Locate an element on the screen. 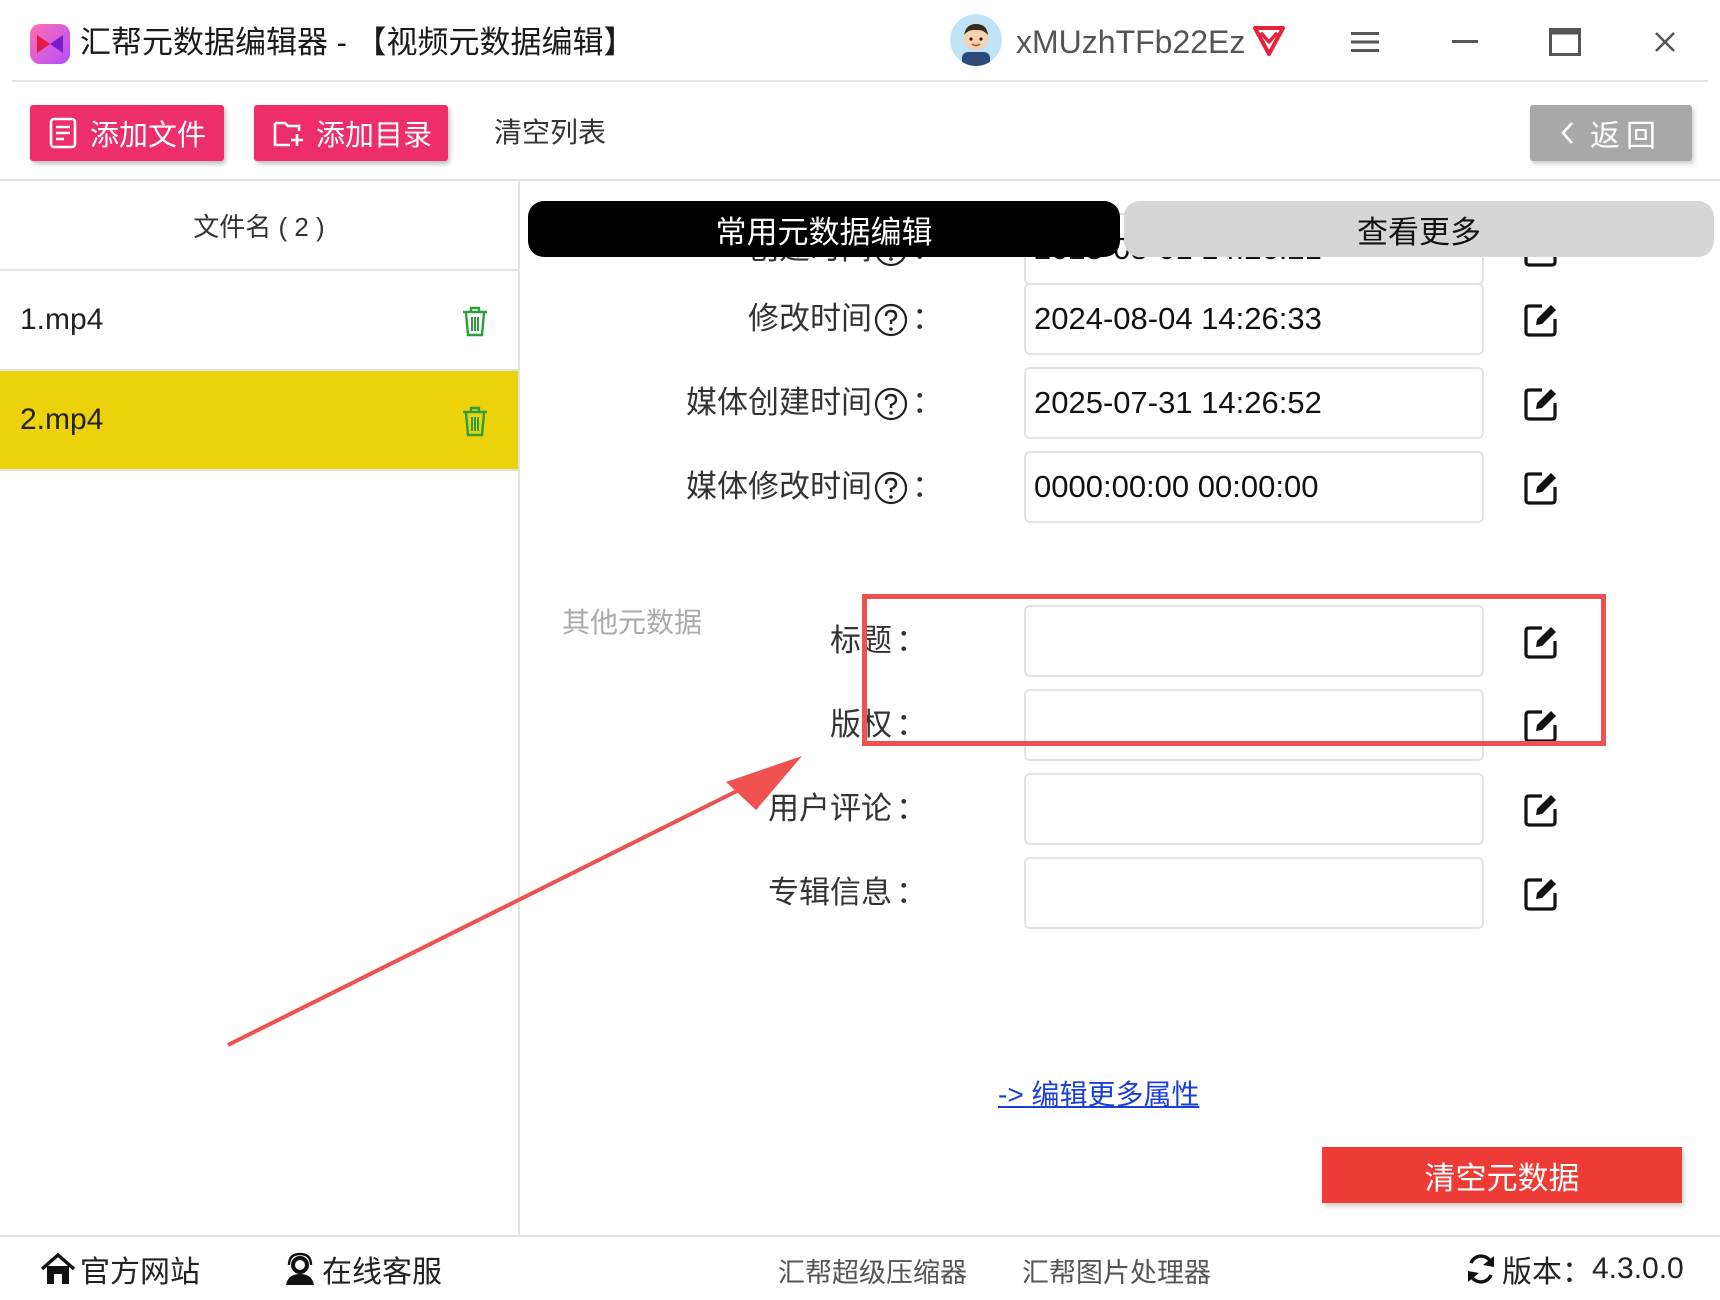  tab-common-metadata: 常用元数据编辑 is located at coordinates (824, 229).